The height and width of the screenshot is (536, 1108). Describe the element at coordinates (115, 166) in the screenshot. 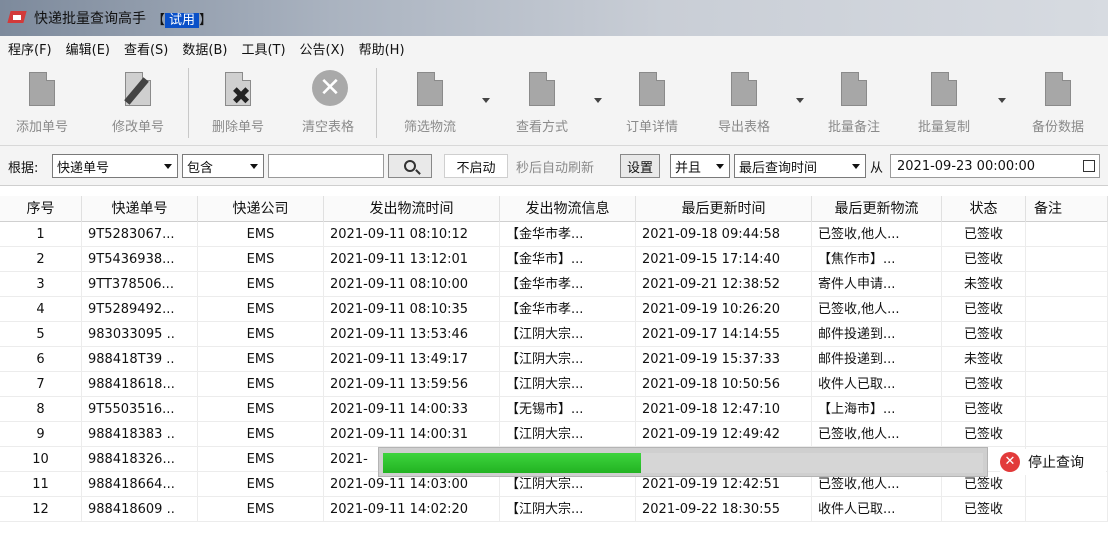

I see `field-select: 快递单号` at that location.